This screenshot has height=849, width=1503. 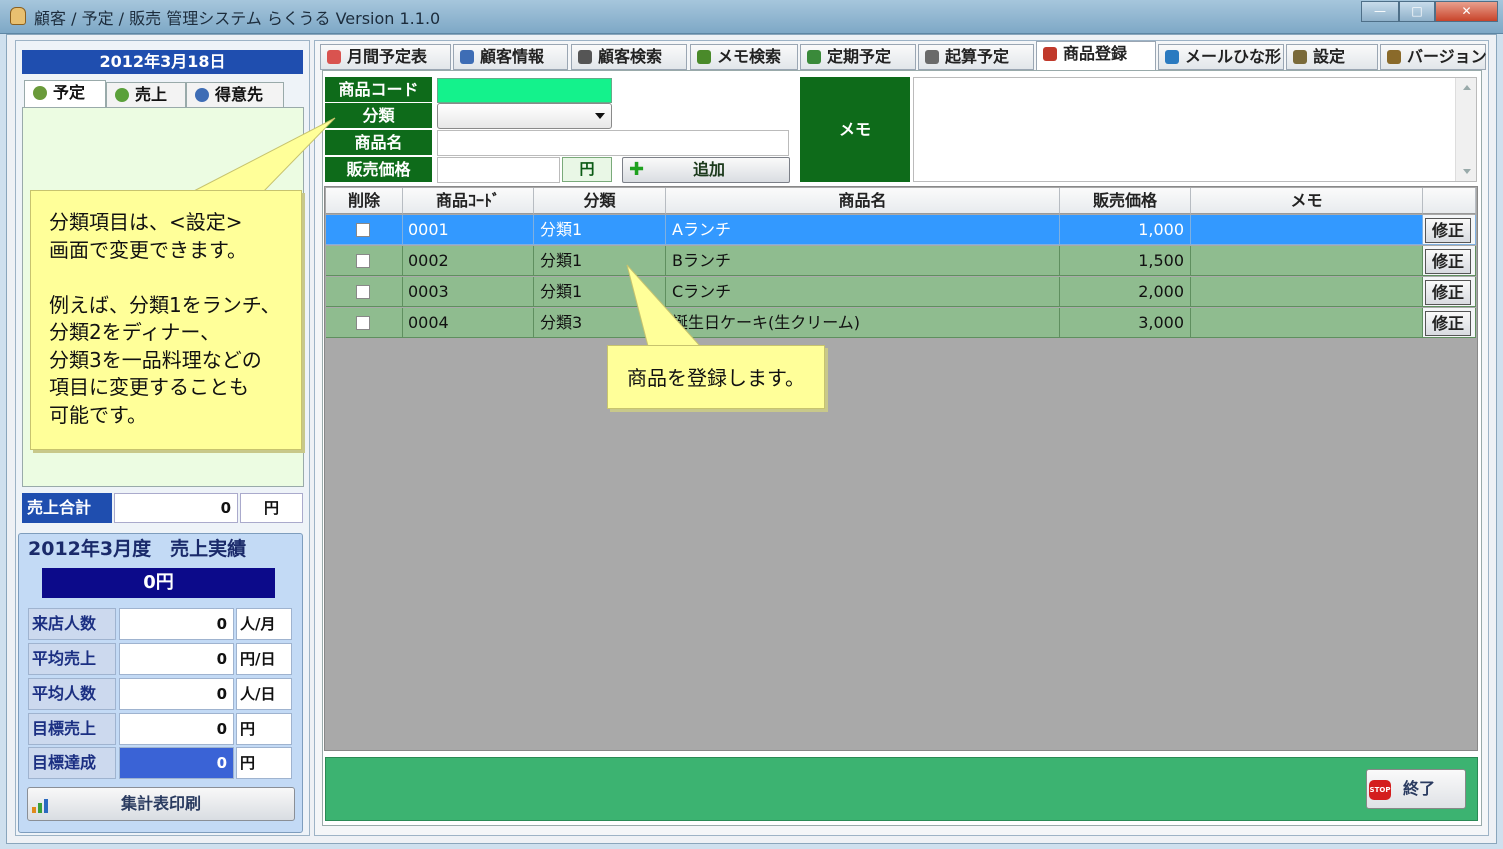 What do you see at coordinates (585, 57) in the screenshot?
I see `search-icon` at bounding box center [585, 57].